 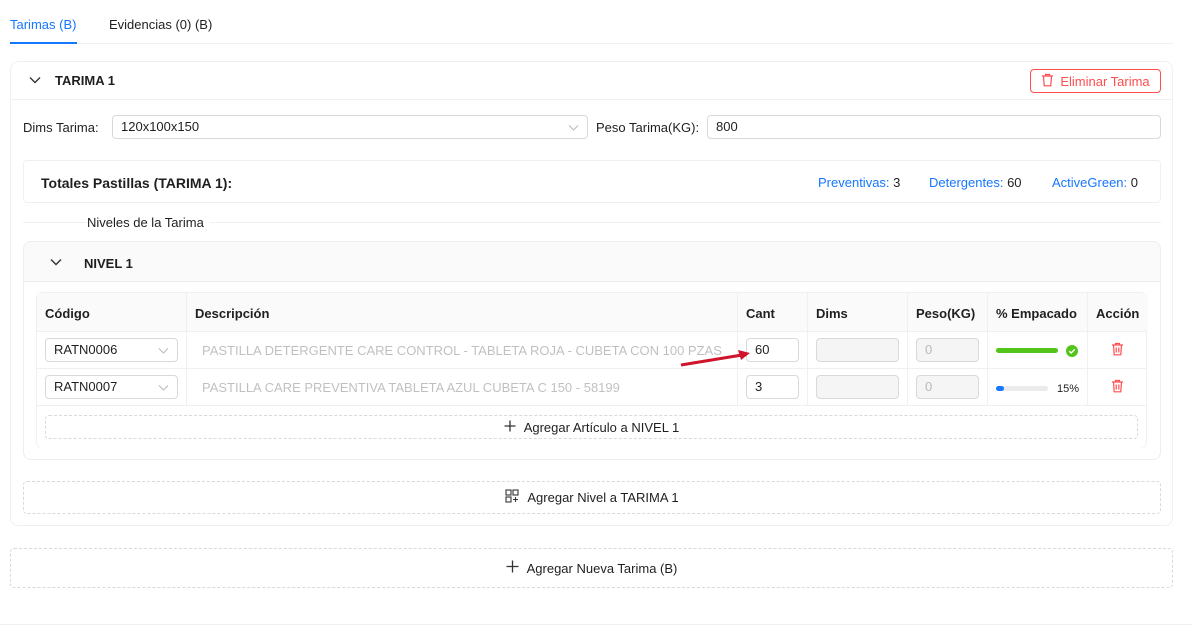 I want to click on total-detergentes: Detergentes: 60, so click(x=975, y=182).